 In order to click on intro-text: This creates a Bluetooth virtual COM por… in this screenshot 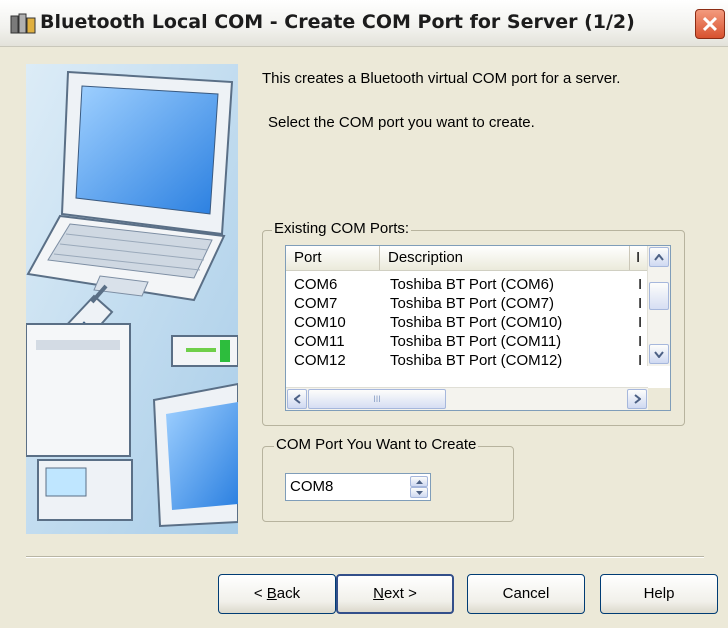, I will do `click(441, 78)`.